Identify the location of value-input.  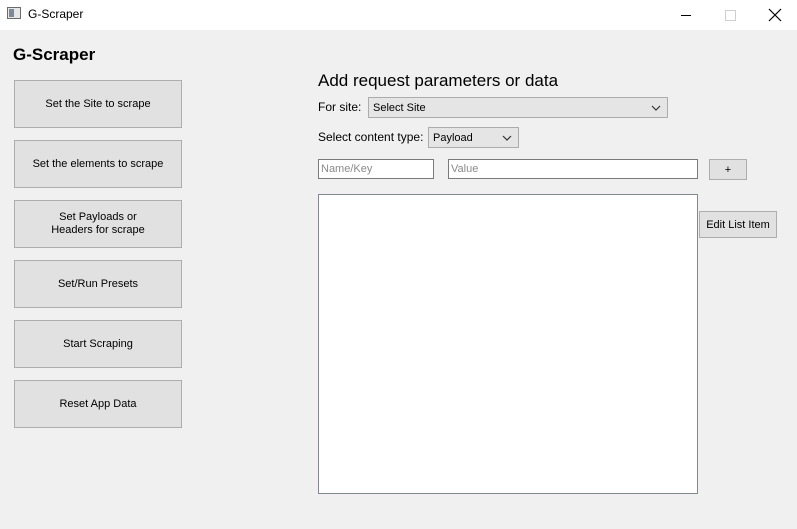
(573, 169).